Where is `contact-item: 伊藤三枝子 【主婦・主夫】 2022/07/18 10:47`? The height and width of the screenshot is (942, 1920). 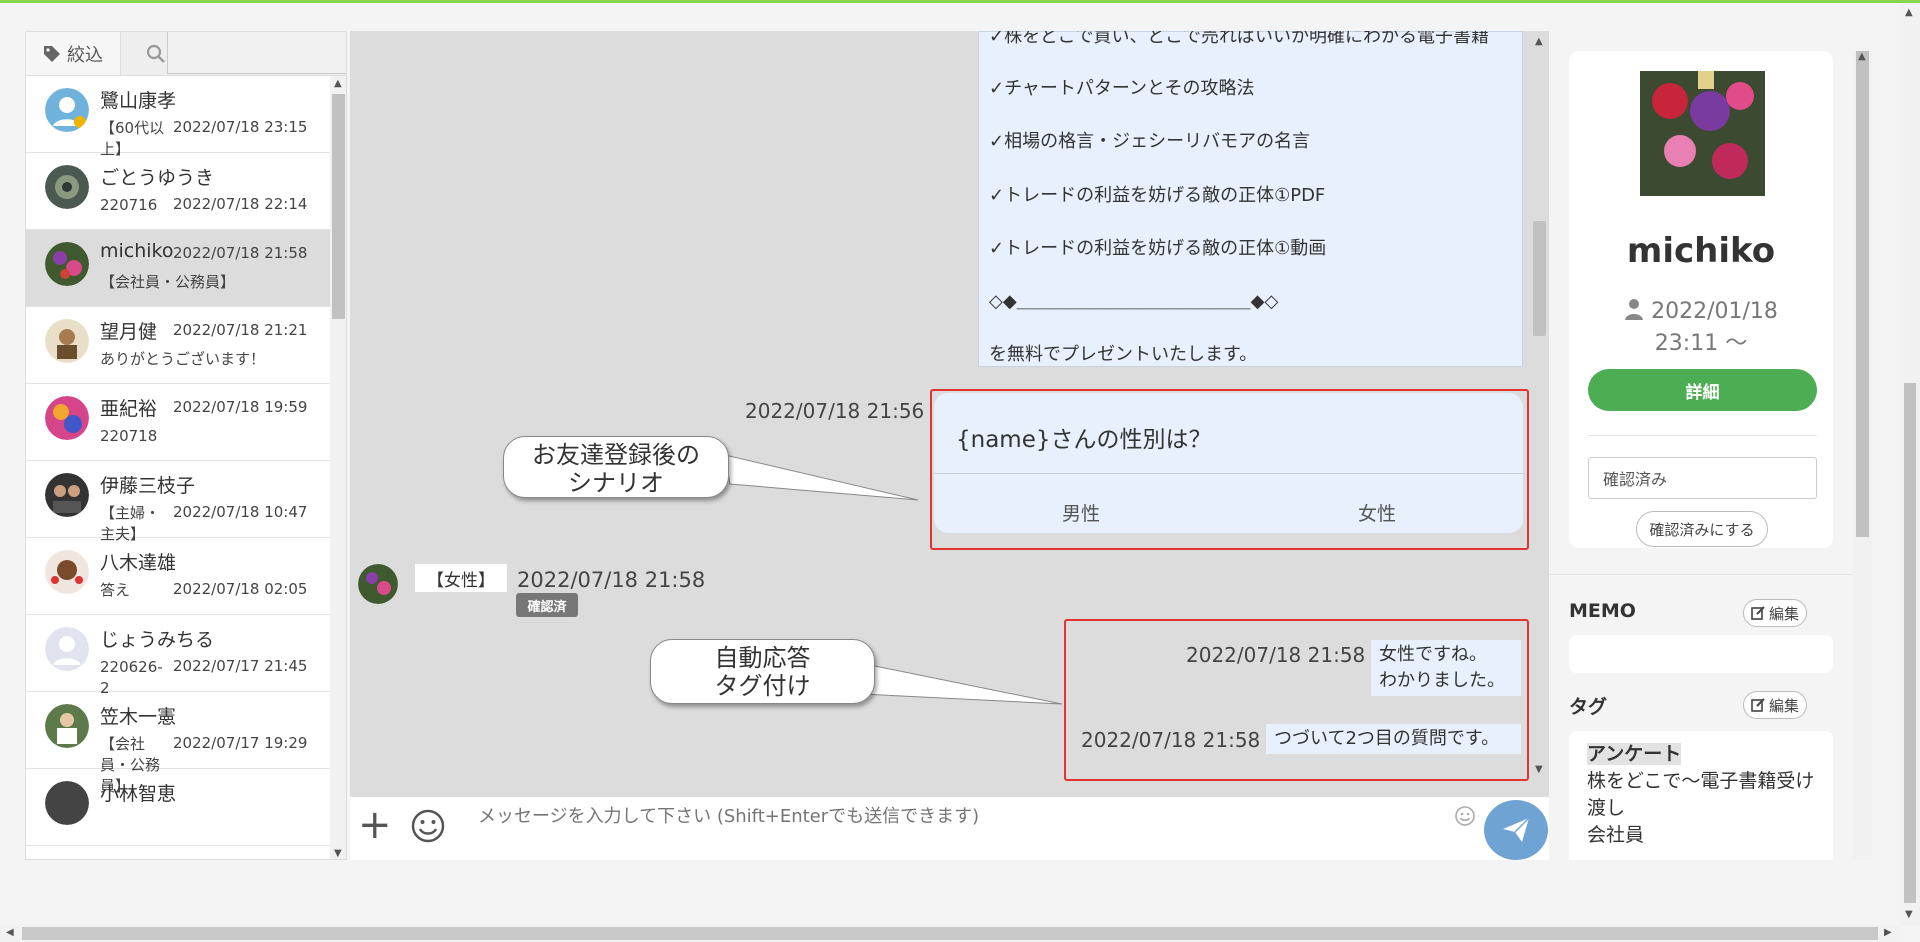 contact-item: 伊藤三枝子 【主婦・主夫】 2022/07/18 10:47 is located at coordinates (178, 502).